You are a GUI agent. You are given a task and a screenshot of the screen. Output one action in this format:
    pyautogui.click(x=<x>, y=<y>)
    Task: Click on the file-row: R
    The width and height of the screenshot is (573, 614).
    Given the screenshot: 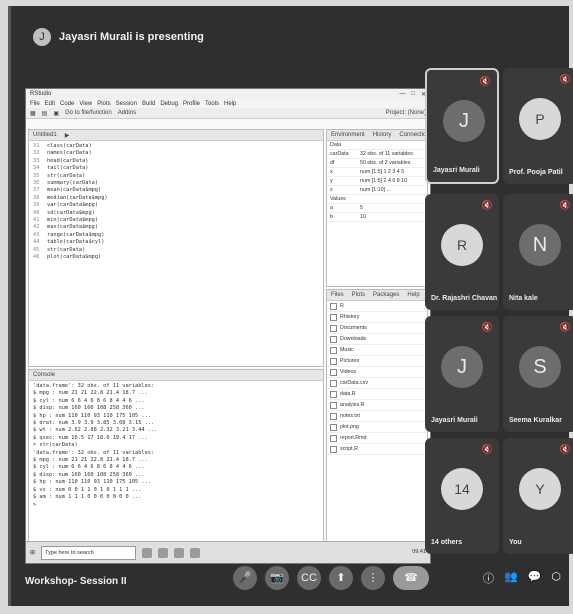 What is the action you would take?
    pyautogui.click(x=377, y=306)
    